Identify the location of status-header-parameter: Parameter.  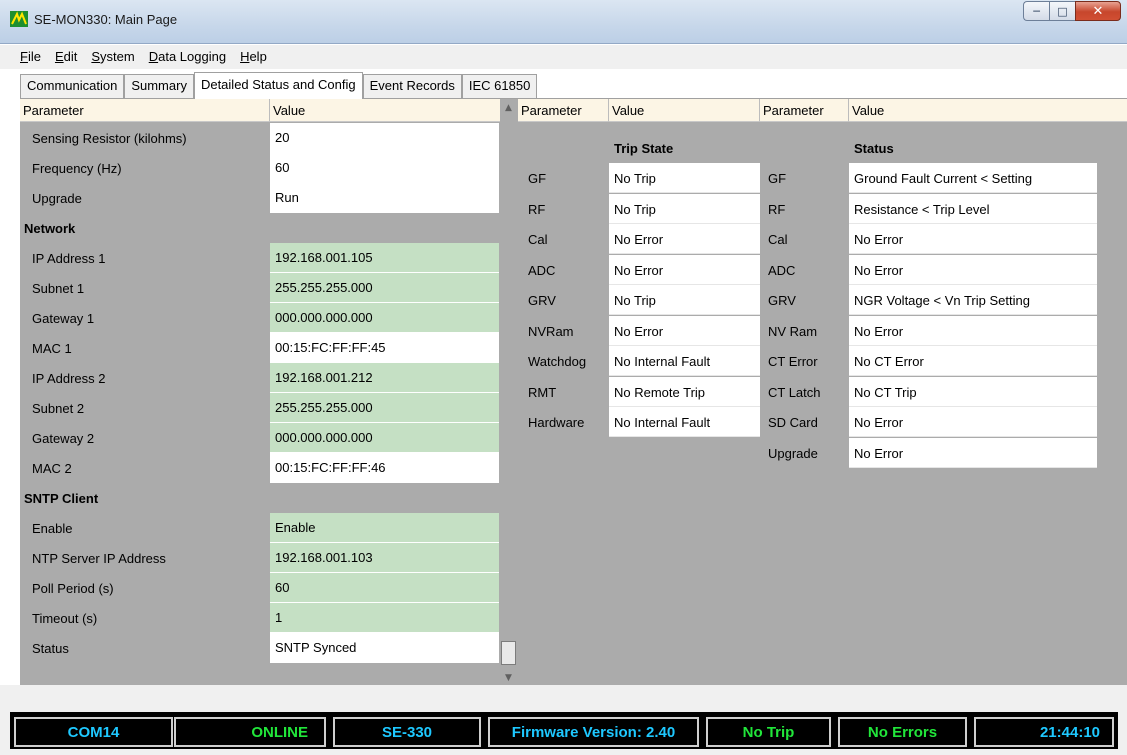
(804, 110).